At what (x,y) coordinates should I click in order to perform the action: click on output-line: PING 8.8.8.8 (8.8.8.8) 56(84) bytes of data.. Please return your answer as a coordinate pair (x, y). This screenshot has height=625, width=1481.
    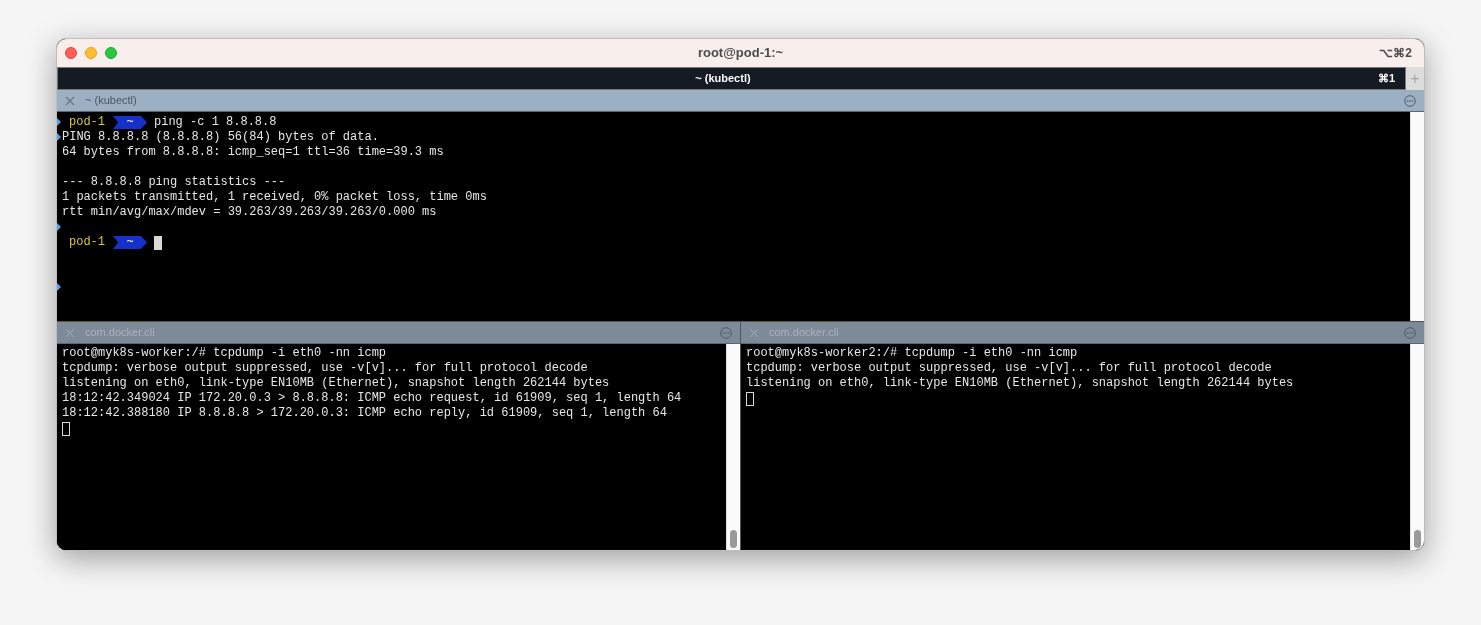
    Looking at the image, I should click on (220, 137).